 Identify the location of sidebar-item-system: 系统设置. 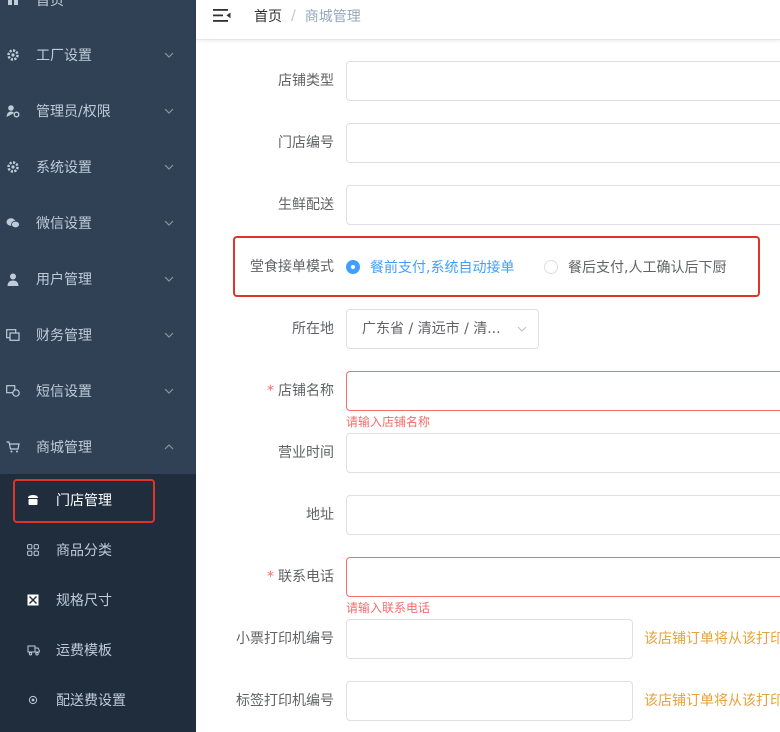
(98, 167).